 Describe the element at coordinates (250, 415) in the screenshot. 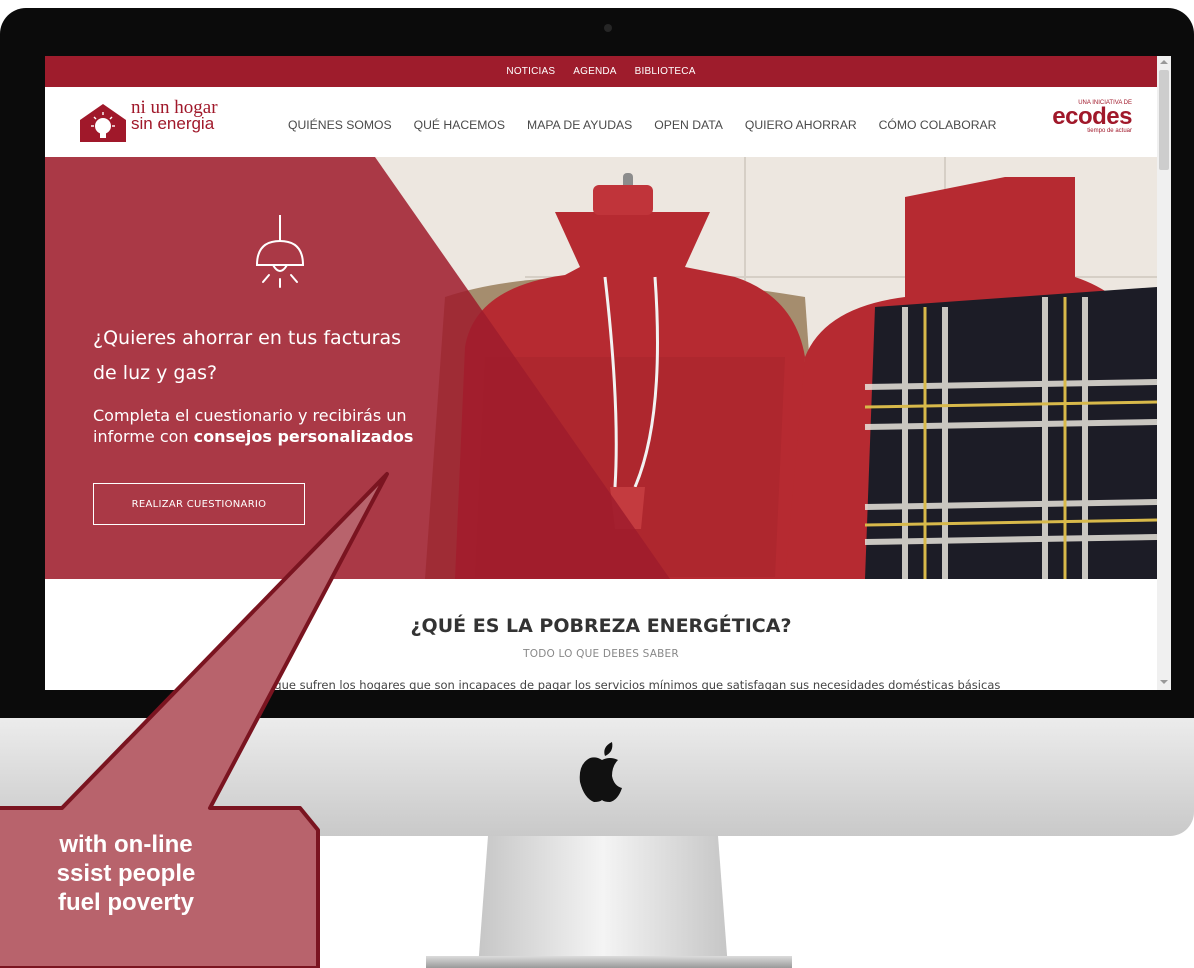

I see `hero-sub-line-1: Completa el cuestionario y recibirás un` at that location.